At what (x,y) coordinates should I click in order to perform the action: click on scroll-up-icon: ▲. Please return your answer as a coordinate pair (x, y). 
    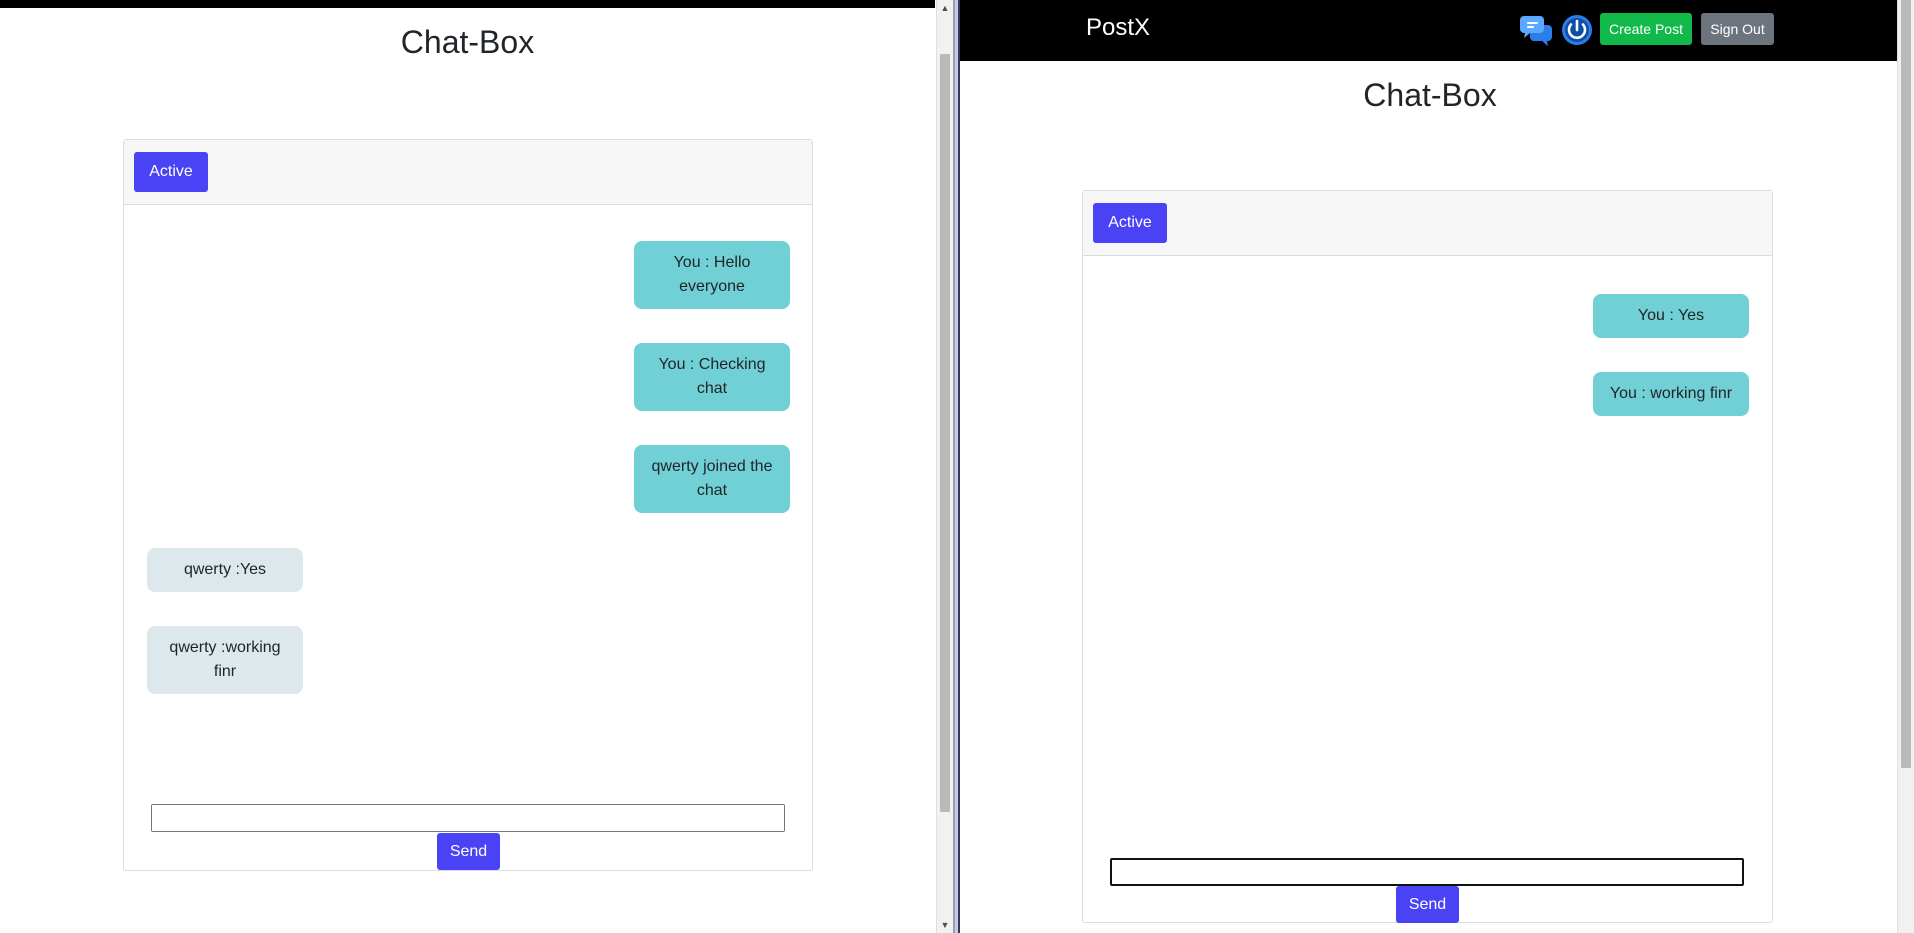
    Looking at the image, I should click on (945, 8).